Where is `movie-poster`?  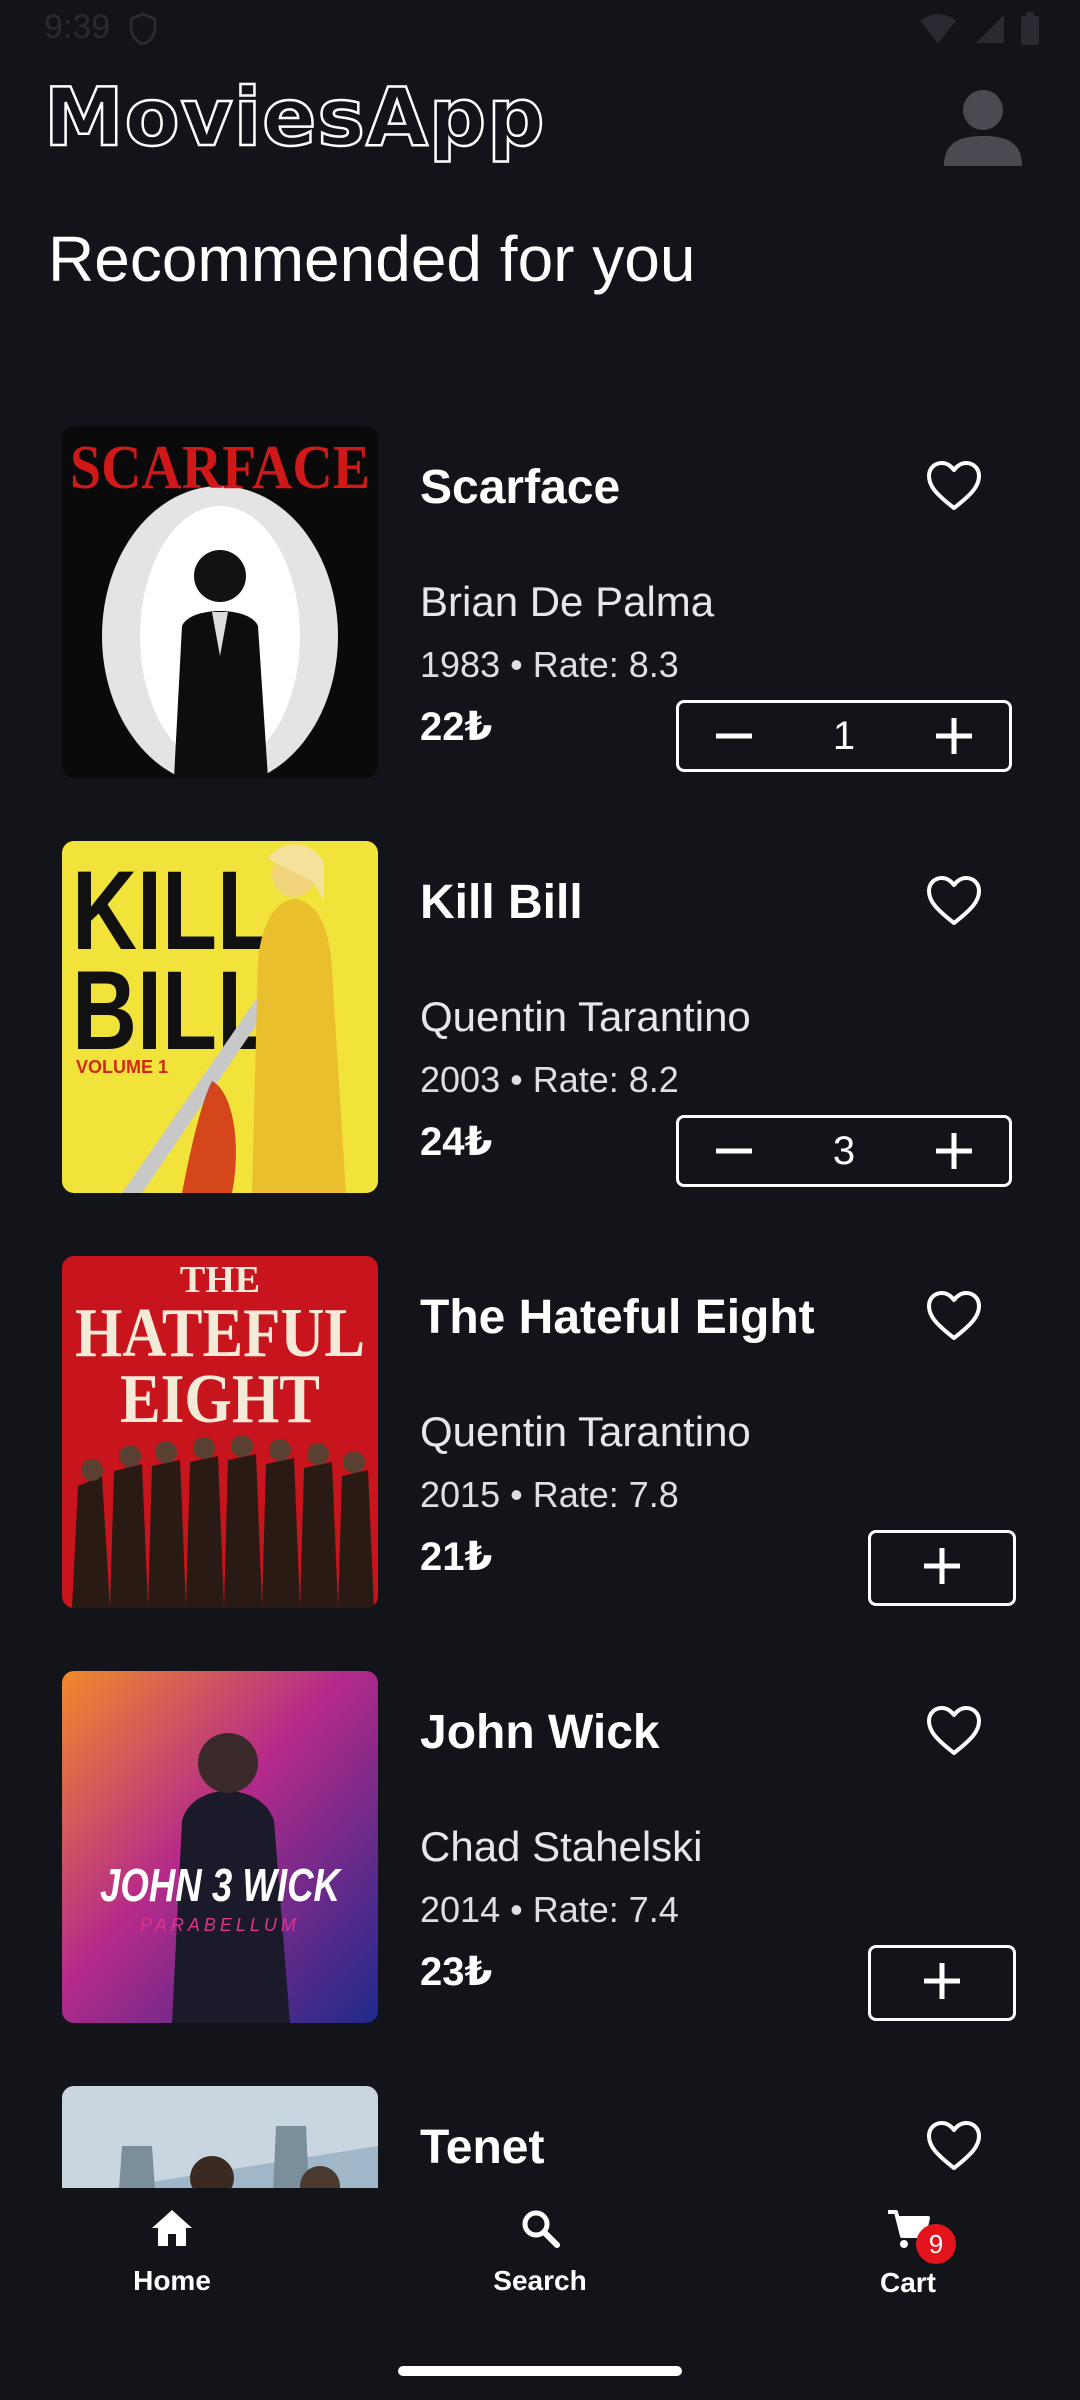
movie-poster is located at coordinates (220, 2137).